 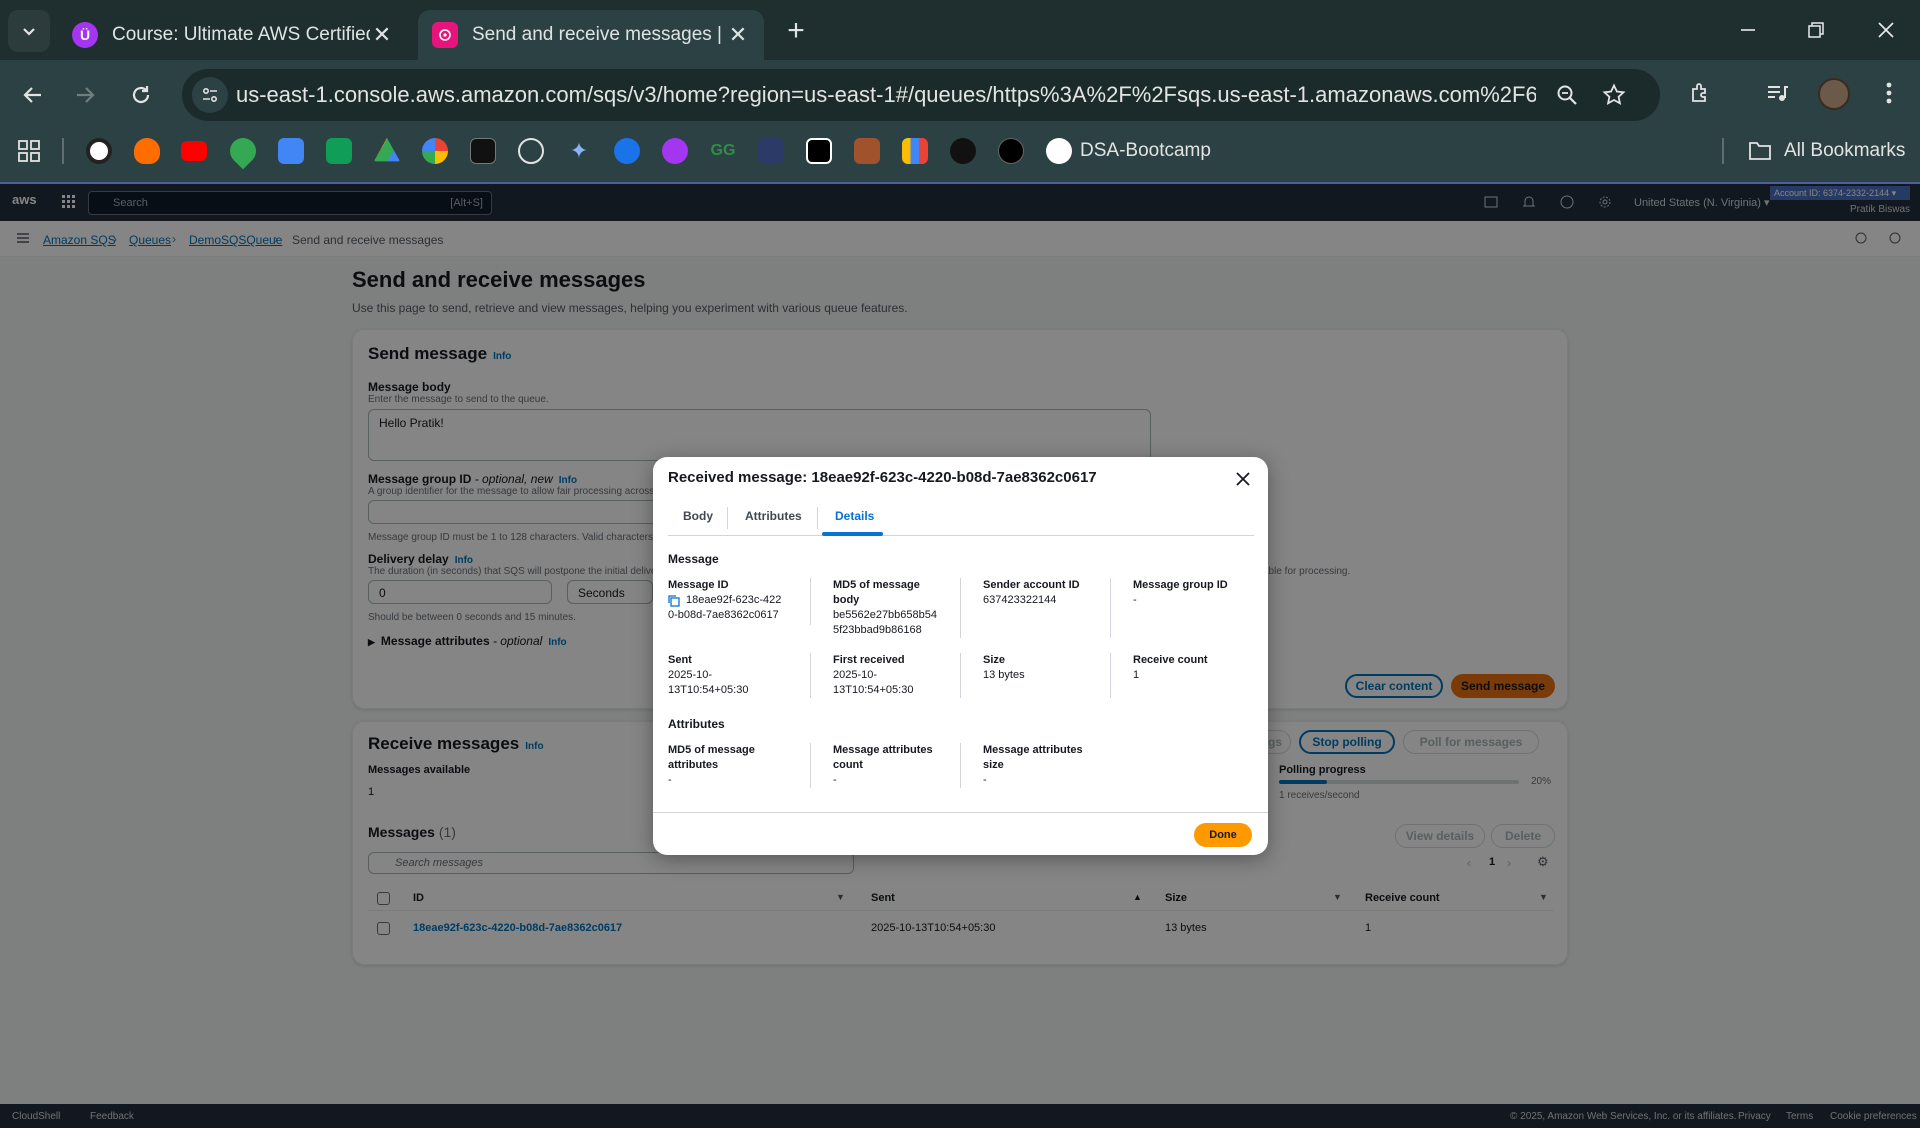 What do you see at coordinates (876, 585) in the screenshot?
I see `md5-body-label: MD5 of message` at bounding box center [876, 585].